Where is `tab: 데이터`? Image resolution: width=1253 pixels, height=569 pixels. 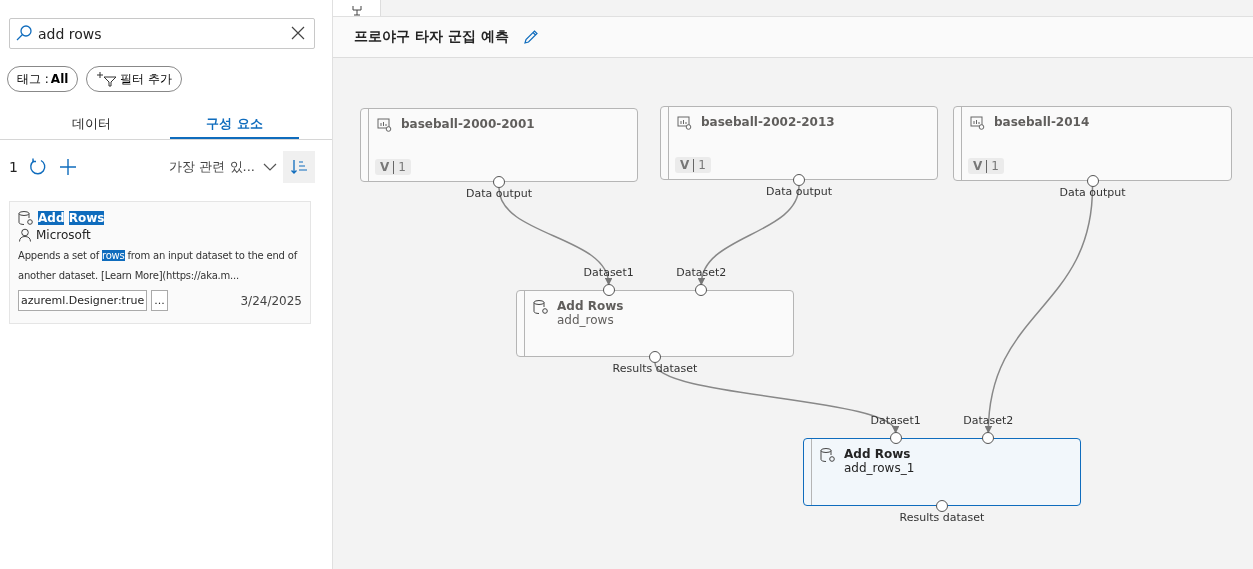
tab: 데이터 is located at coordinates (91, 125).